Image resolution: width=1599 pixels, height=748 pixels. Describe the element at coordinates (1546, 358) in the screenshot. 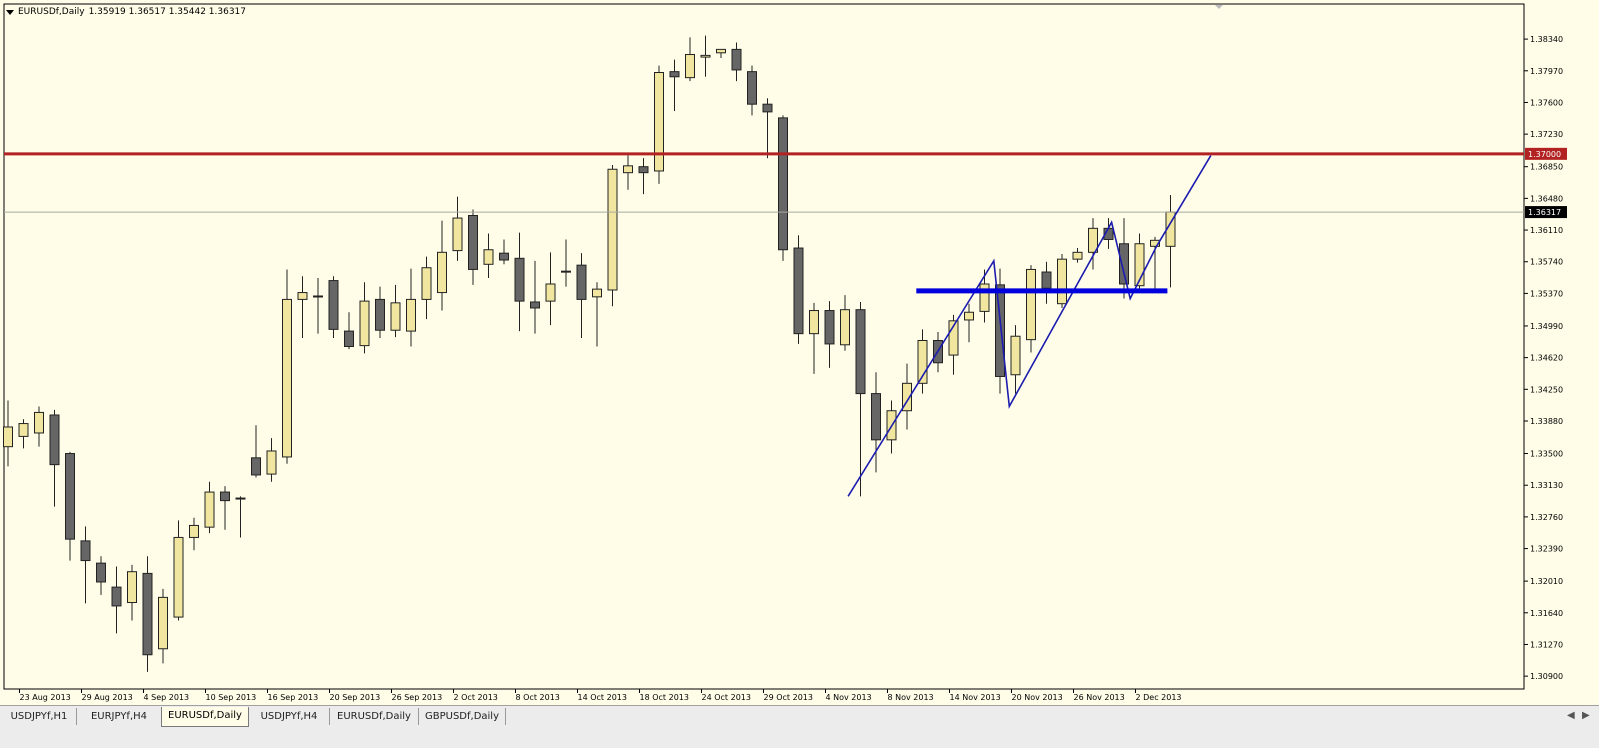

I see `y-tick-label: 1.34620` at that location.